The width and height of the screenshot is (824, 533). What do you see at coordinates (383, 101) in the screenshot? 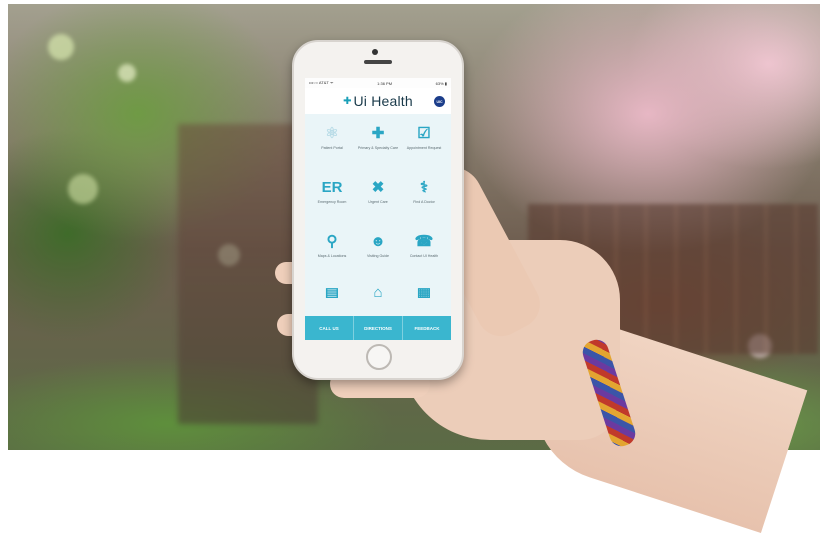
I see `app-title: Ui Health` at bounding box center [383, 101].